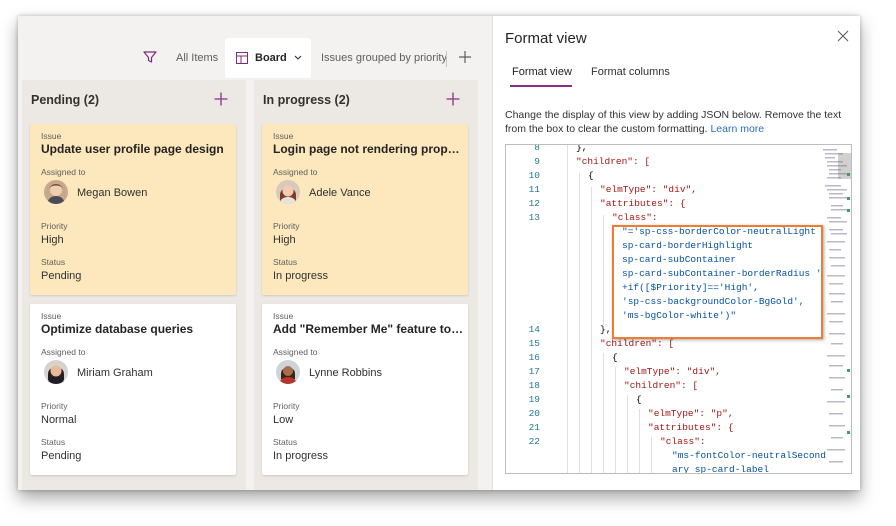 Image resolution: width=896 pixels, height=526 pixels. Describe the element at coordinates (534, 343) in the screenshot. I see `line-number: 15` at that location.